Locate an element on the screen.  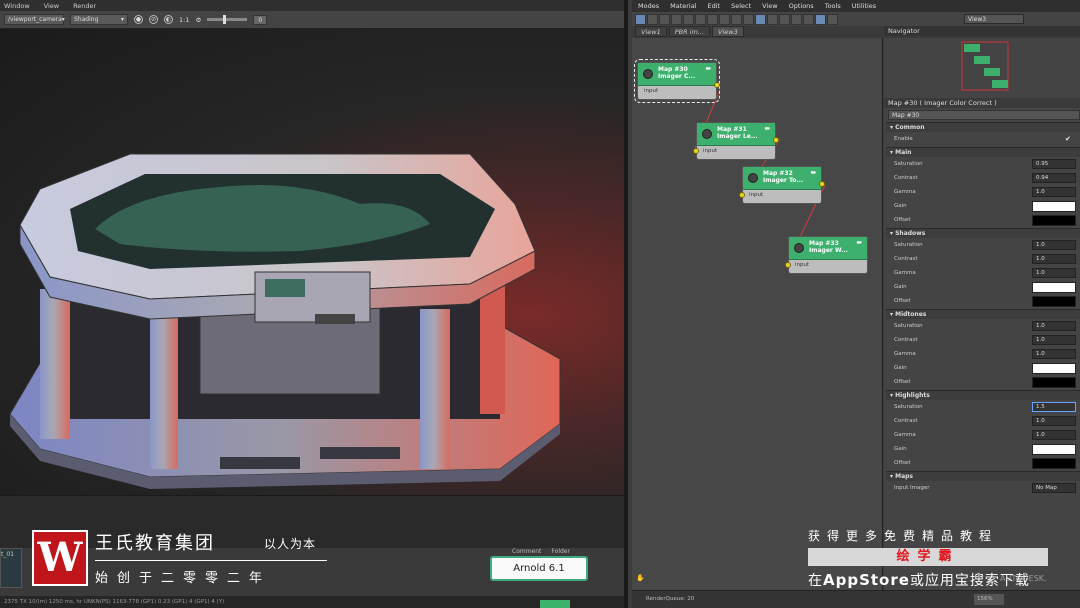
menu-window: Window is located at coordinates (17, 6).